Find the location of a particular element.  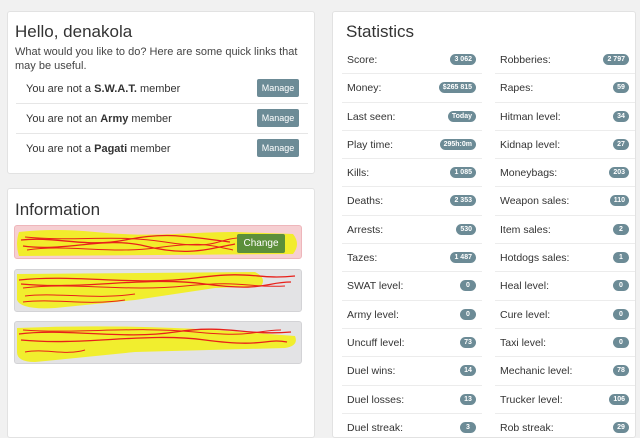

hello-title: Hello, denakola is located at coordinates (74, 31).